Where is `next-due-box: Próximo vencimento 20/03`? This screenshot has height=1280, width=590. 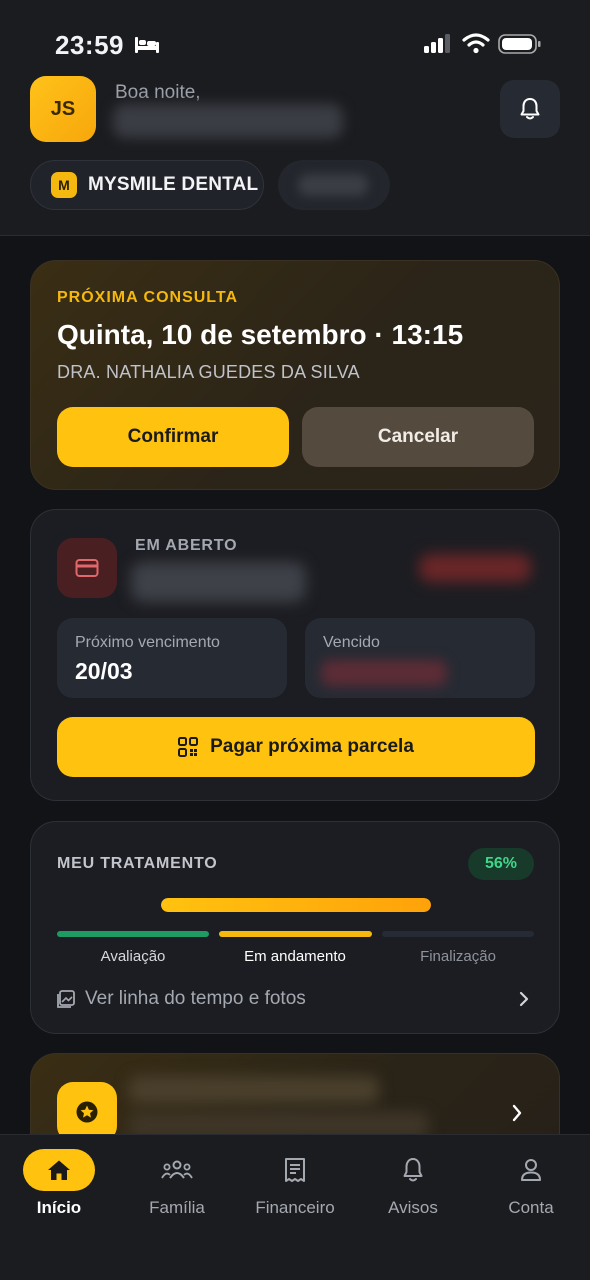
next-due-box: Próximo vencimento 20/03 is located at coordinates (172, 658).